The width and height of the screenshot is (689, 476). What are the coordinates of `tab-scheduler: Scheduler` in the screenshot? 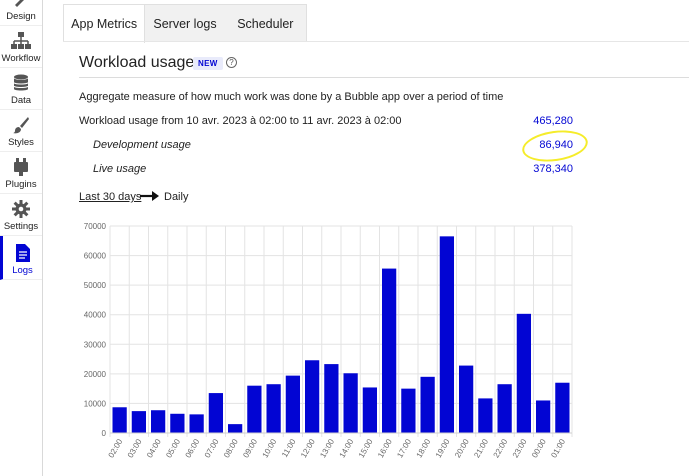 It's located at (265, 24).